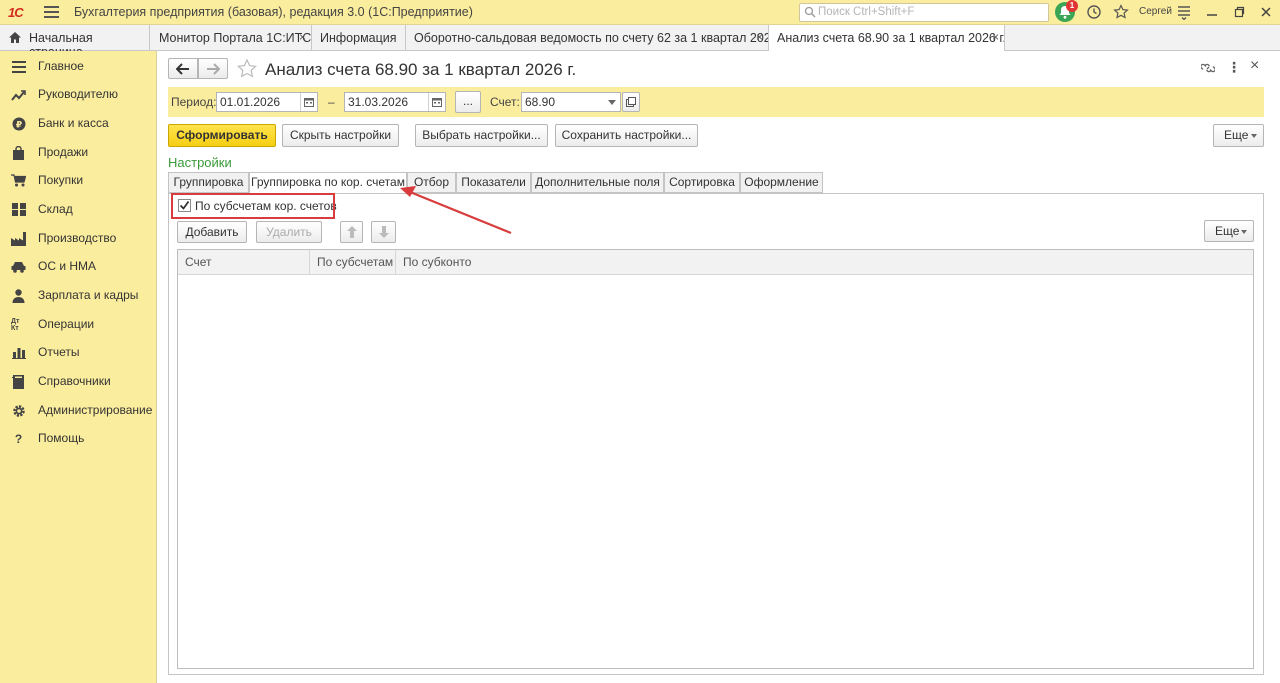 The image size is (1280, 683). I want to click on sidebar-item-label: Администрирование, so click(95, 410).